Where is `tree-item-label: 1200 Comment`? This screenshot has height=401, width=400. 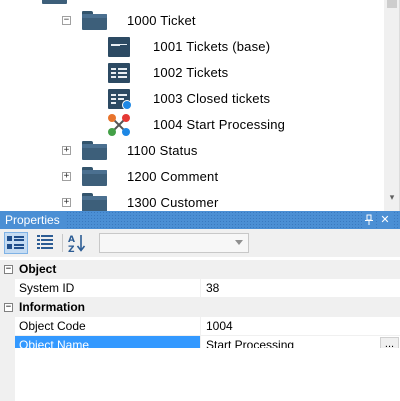
tree-item-label: 1200 Comment is located at coordinates (173, 176).